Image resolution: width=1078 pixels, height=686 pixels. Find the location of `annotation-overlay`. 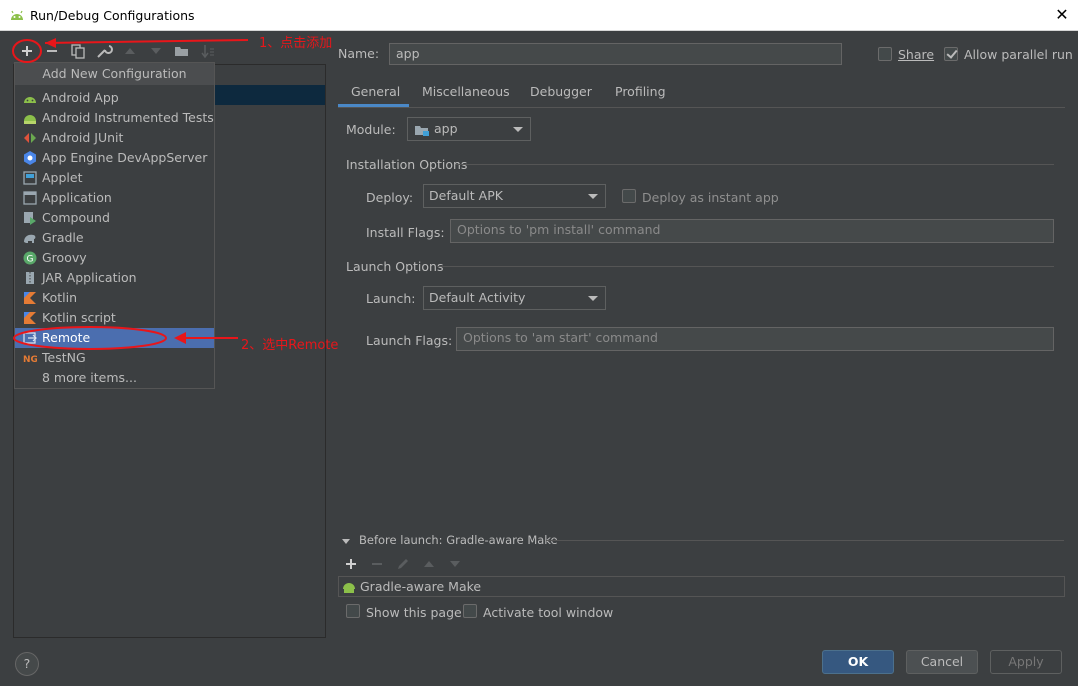

annotation-overlay is located at coordinates (130, 194).